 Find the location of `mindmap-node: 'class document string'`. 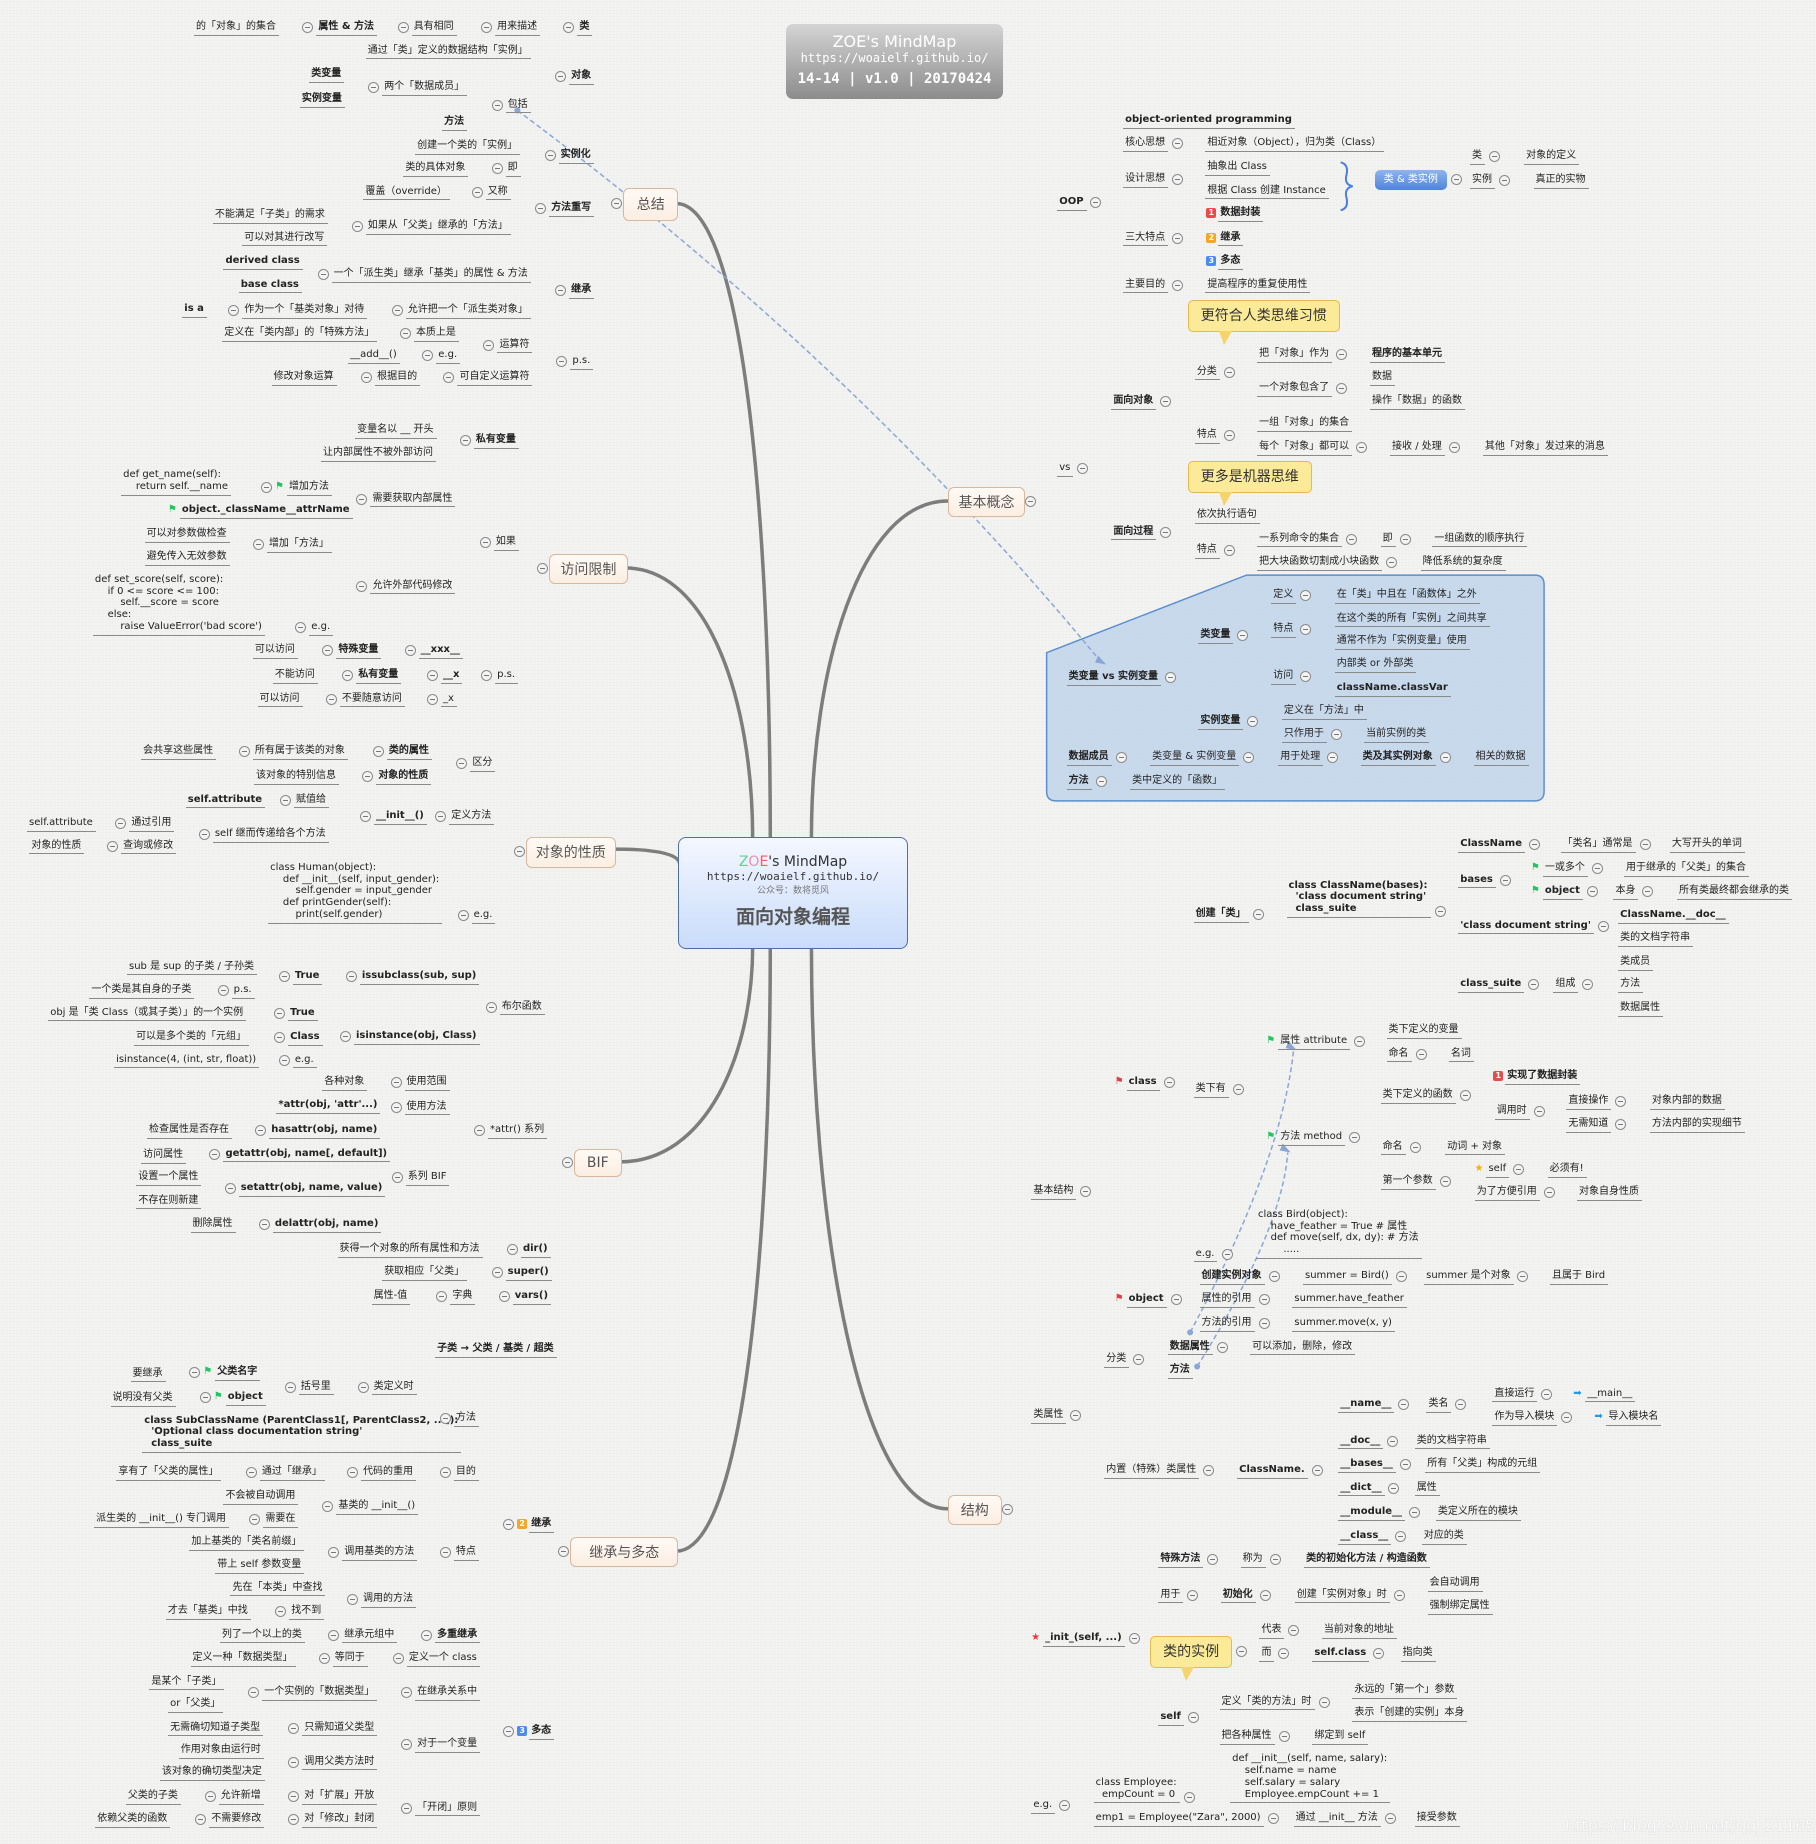

mindmap-node: 'class document string' is located at coordinates (1526, 927).